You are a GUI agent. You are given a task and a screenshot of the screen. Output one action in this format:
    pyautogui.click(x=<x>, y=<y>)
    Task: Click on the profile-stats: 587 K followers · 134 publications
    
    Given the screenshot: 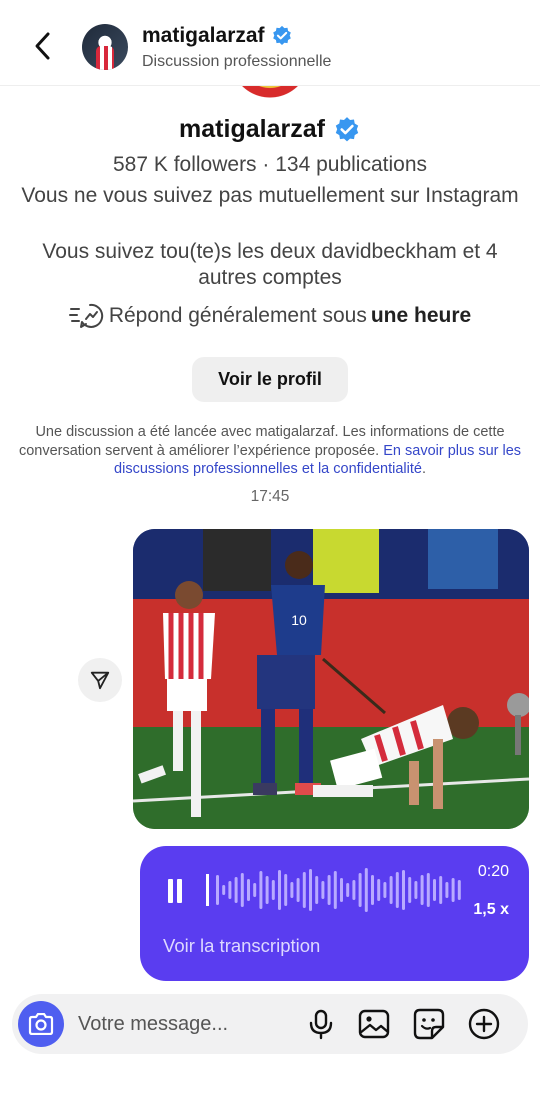 What is the action you would take?
    pyautogui.click(x=269, y=164)
    